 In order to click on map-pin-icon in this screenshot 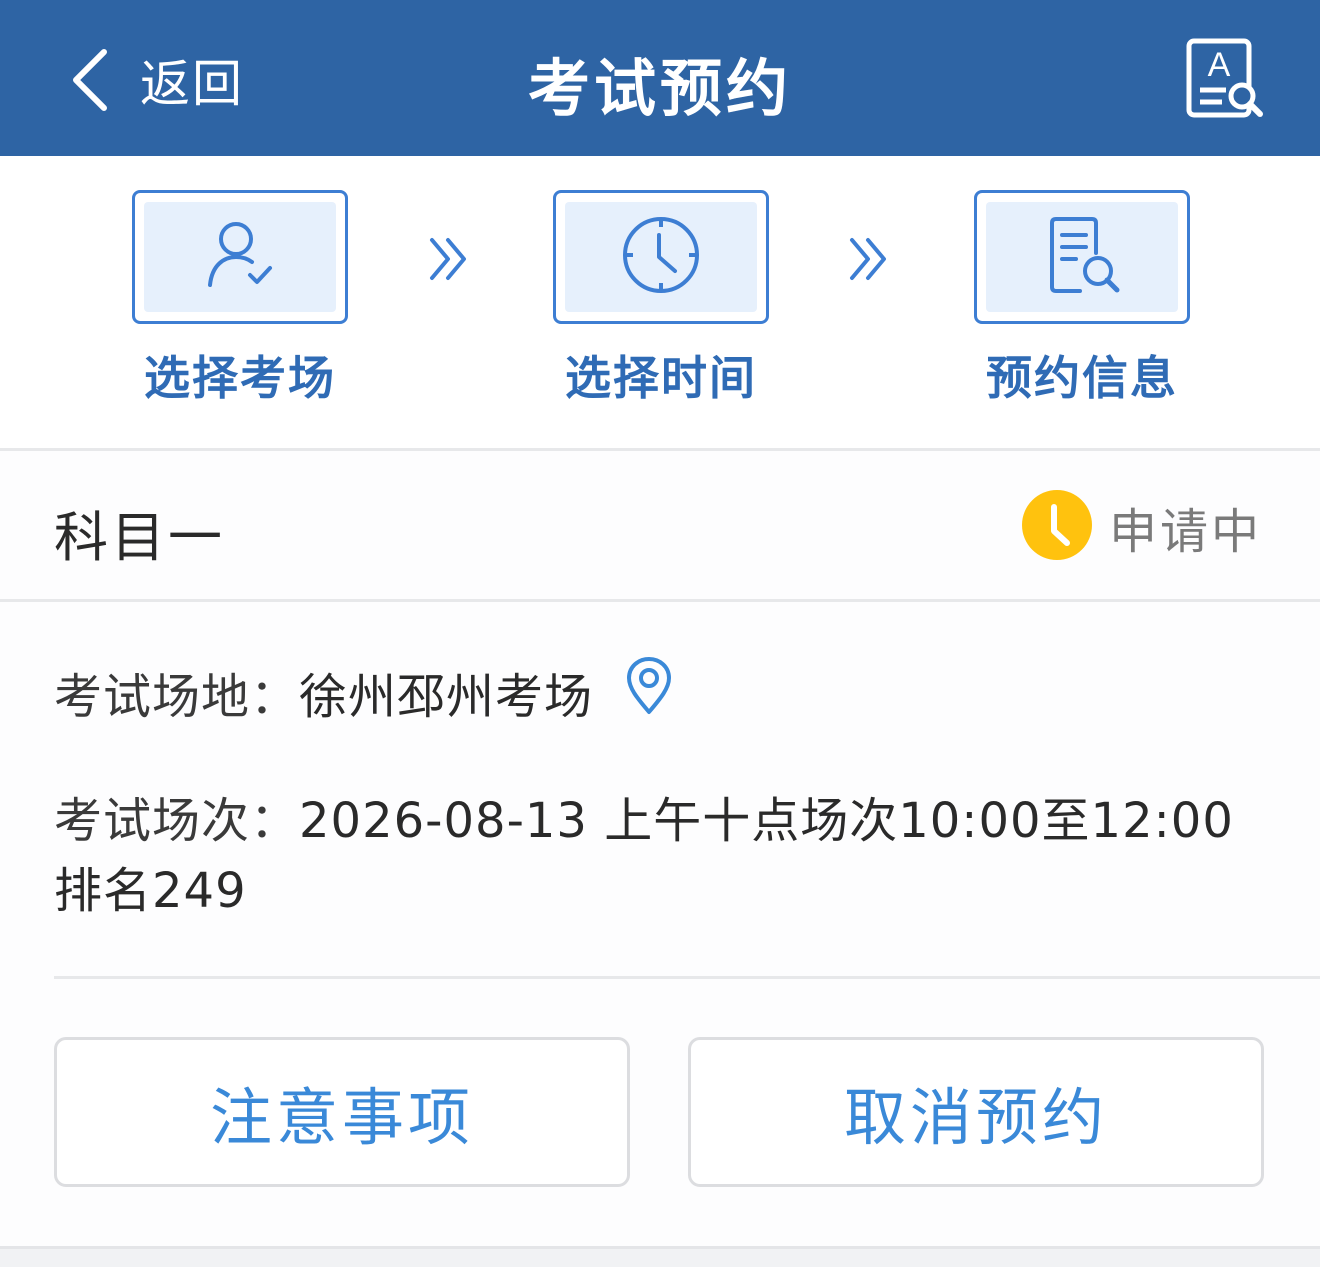, I will do `click(649, 692)`.